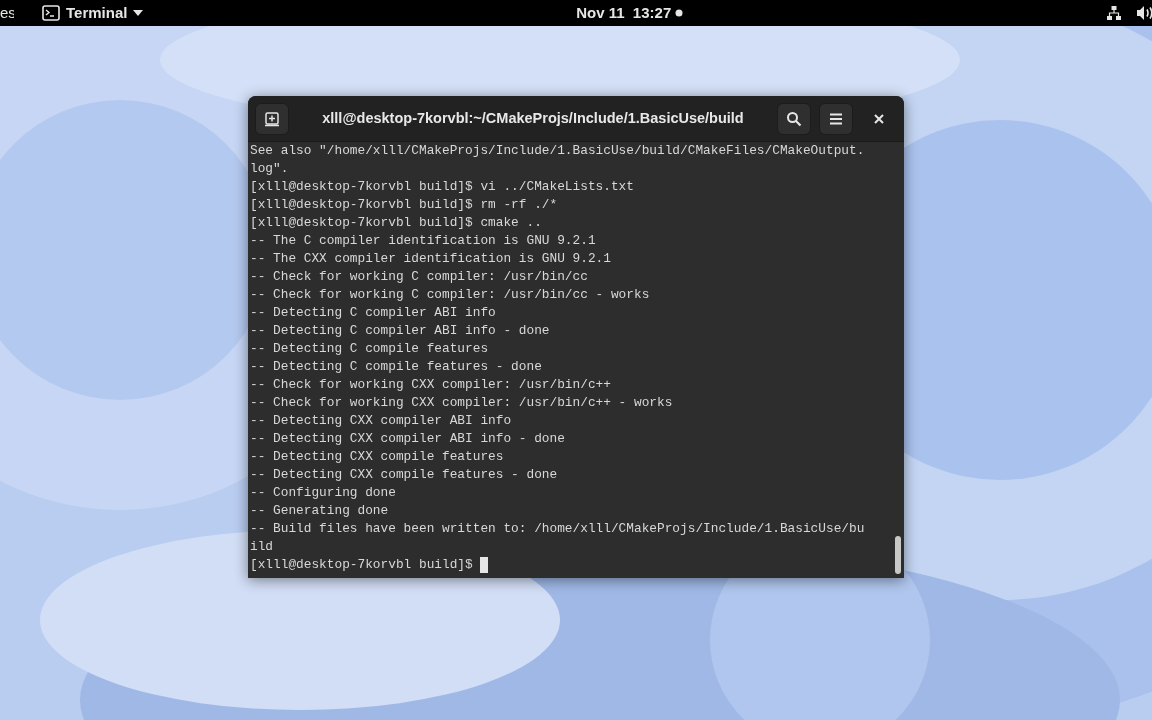 The width and height of the screenshot is (1152, 720). Describe the element at coordinates (404, 475) in the screenshot. I see `terminal-line: -- Detecting CXX compile features - done` at that location.